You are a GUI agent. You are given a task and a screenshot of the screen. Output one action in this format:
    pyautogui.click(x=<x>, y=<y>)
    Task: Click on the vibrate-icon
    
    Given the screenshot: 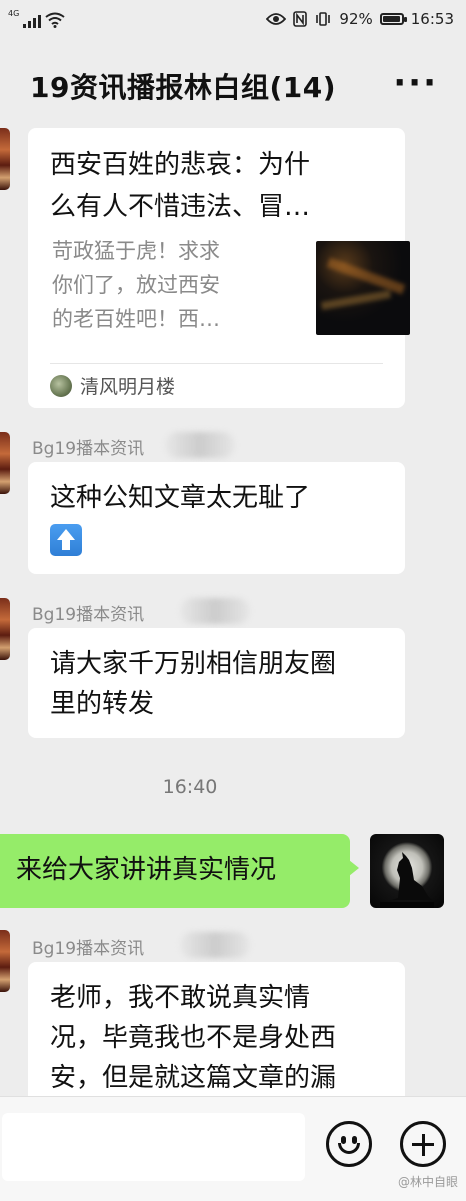 What is the action you would take?
    pyautogui.click(x=323, y=19)
    